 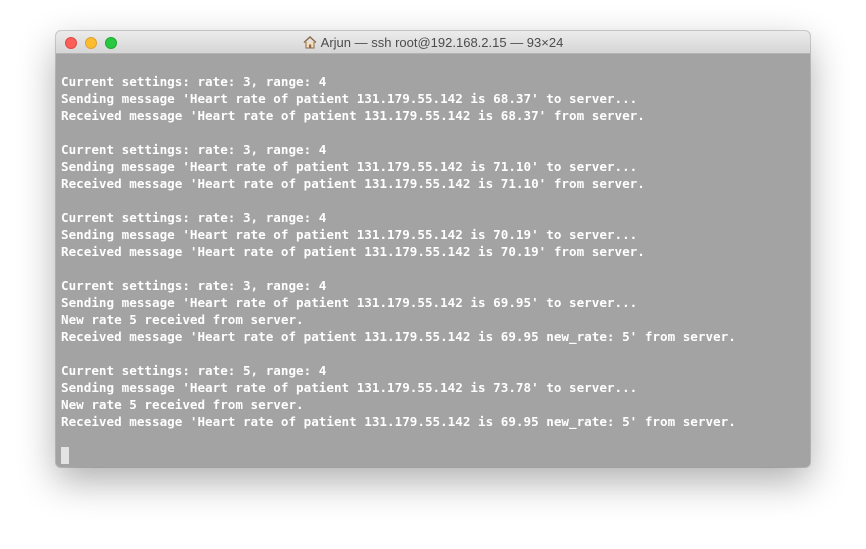 What do you see at coordinates (442, 42) in the screenshot?
I see `window-title: Arjun — ssh root@192.168.2.15 — 93×24` at bounding box center [442, 42].